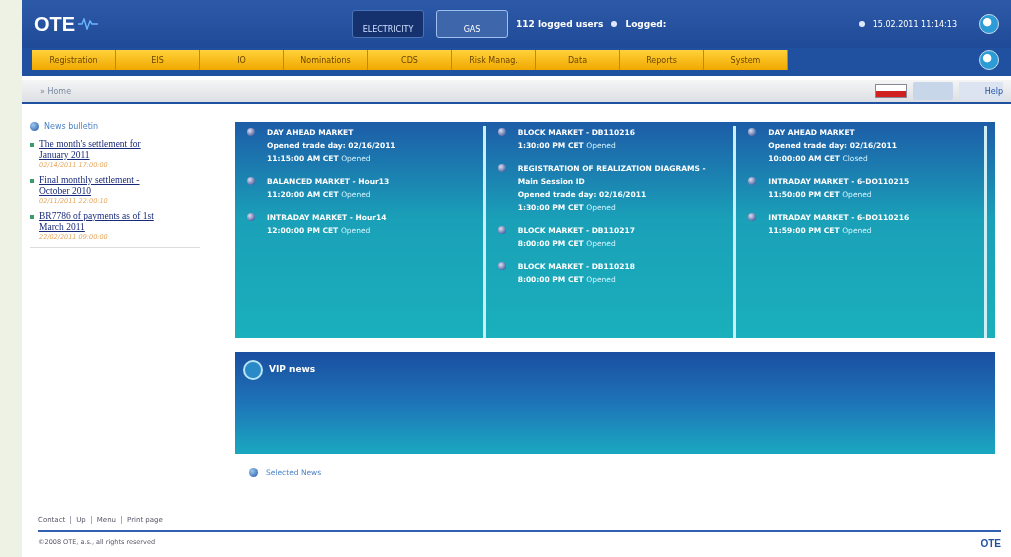 This screenshot has width=1011, height=557. What do you see at coordinates (914, 24) in the screenshot?
I see `date-time: 15.02.2011 11:14:13` at bounding box center [914, 24].